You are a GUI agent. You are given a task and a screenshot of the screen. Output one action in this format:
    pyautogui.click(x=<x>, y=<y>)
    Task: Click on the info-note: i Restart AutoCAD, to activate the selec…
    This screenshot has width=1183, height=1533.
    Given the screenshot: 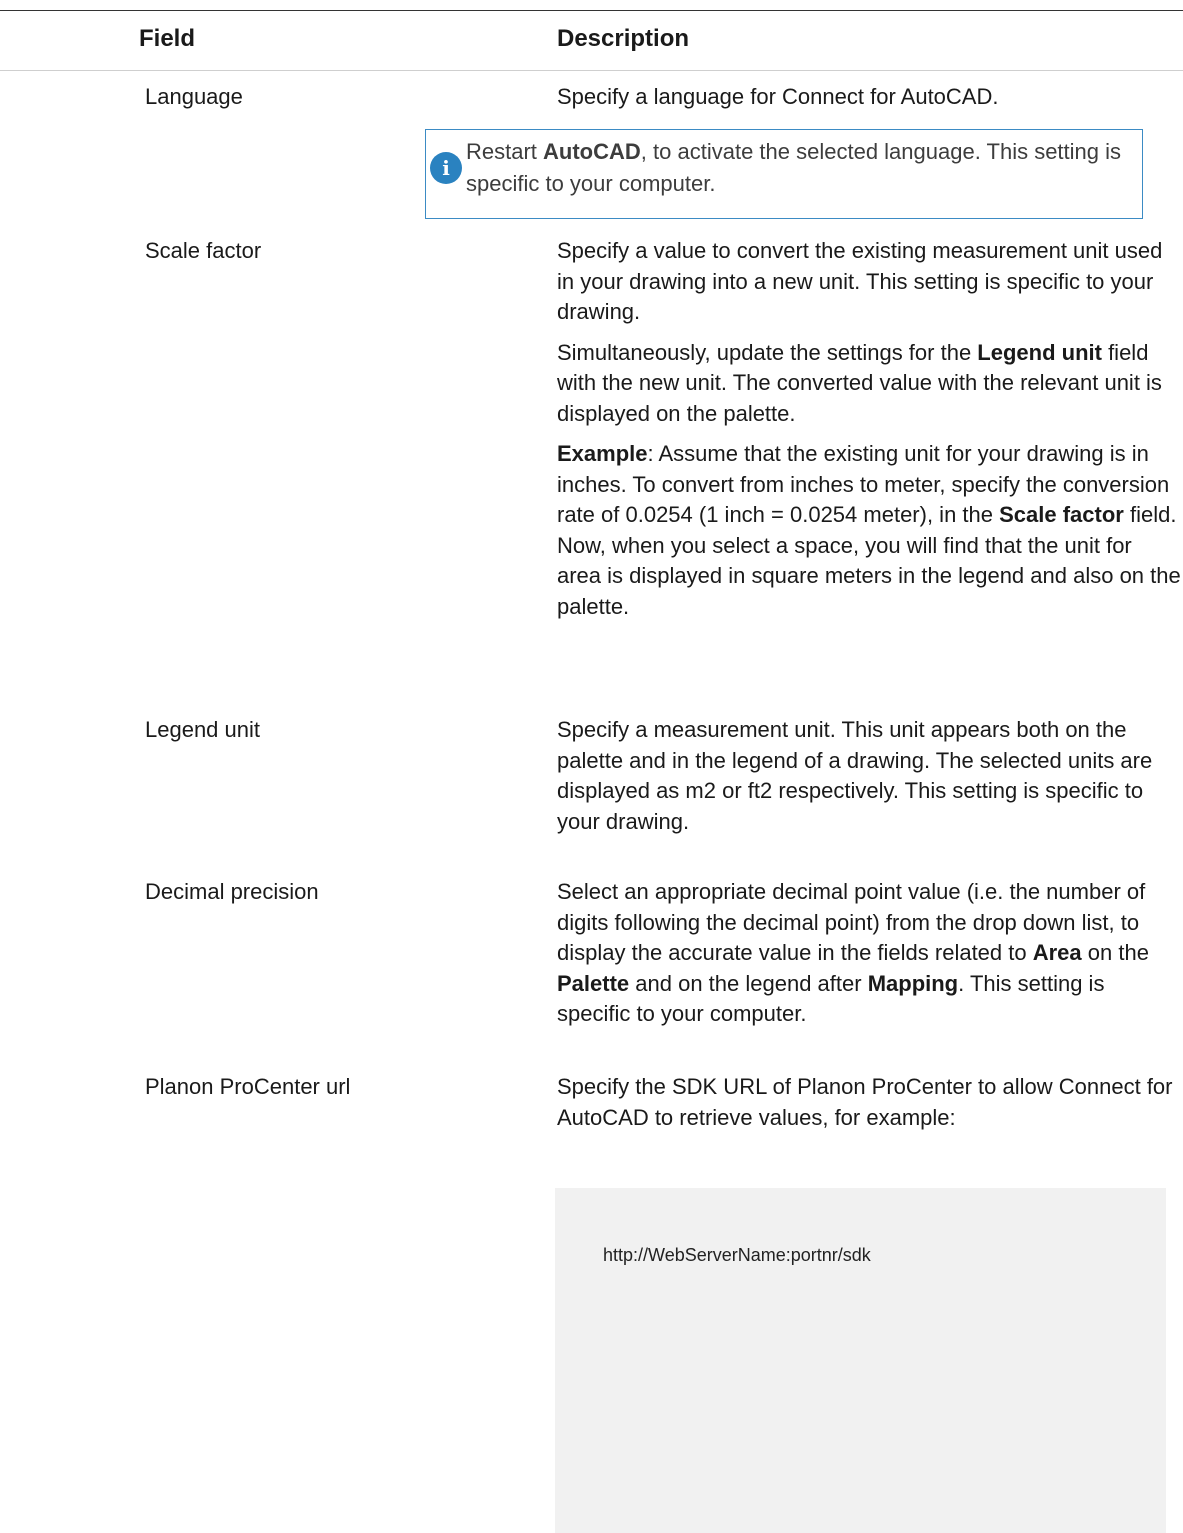 What is the action you would take?
    pyautogui.click(x=784, y=174)
    